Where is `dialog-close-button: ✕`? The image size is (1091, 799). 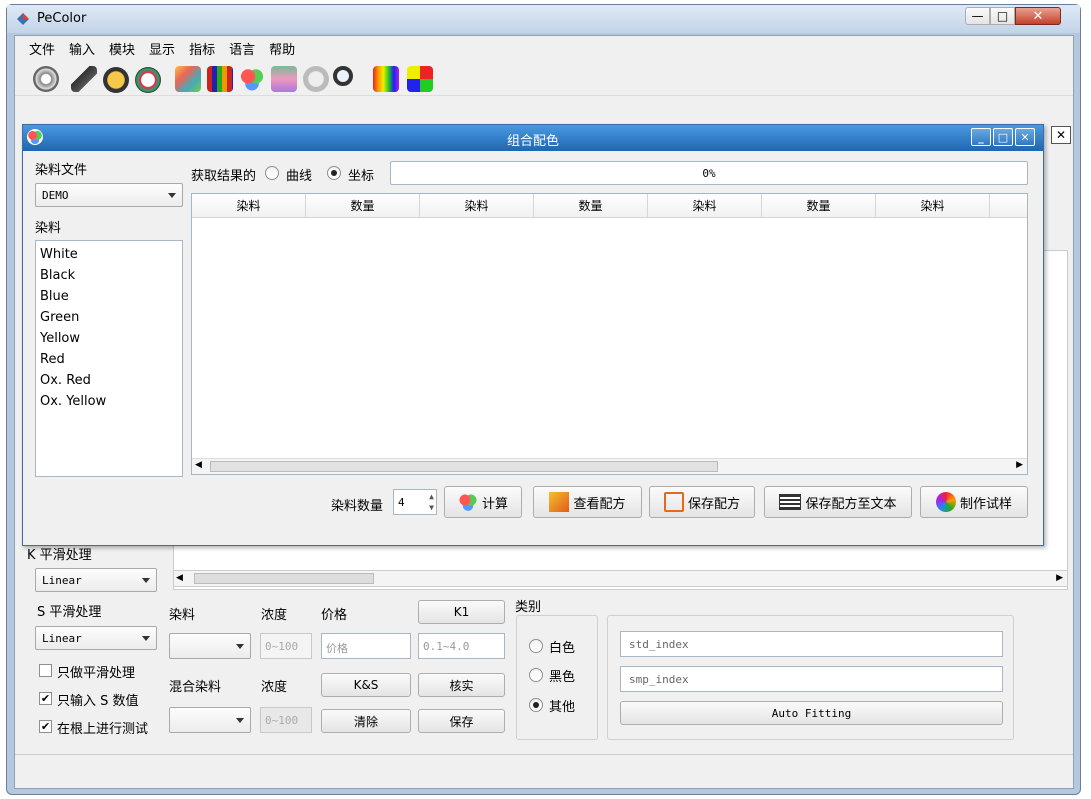 dialog-close-button: ✕ is located at coordinates (1025, 137).